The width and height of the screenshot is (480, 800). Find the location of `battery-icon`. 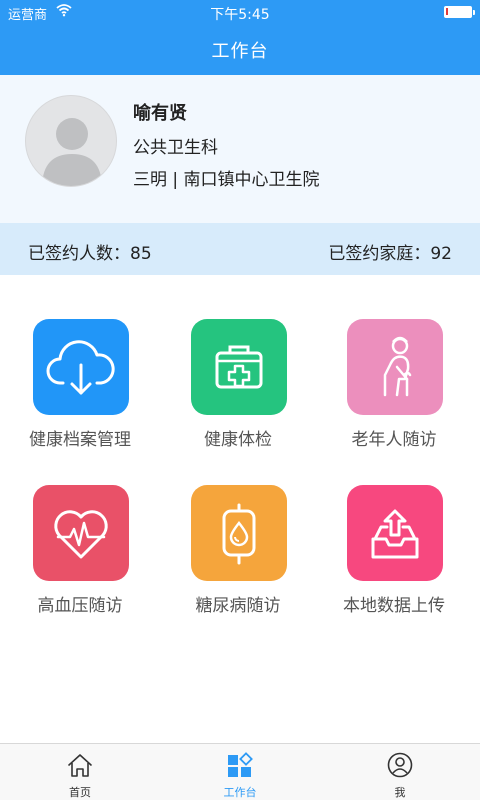

battery-icon is located at coordinates (459, 12).